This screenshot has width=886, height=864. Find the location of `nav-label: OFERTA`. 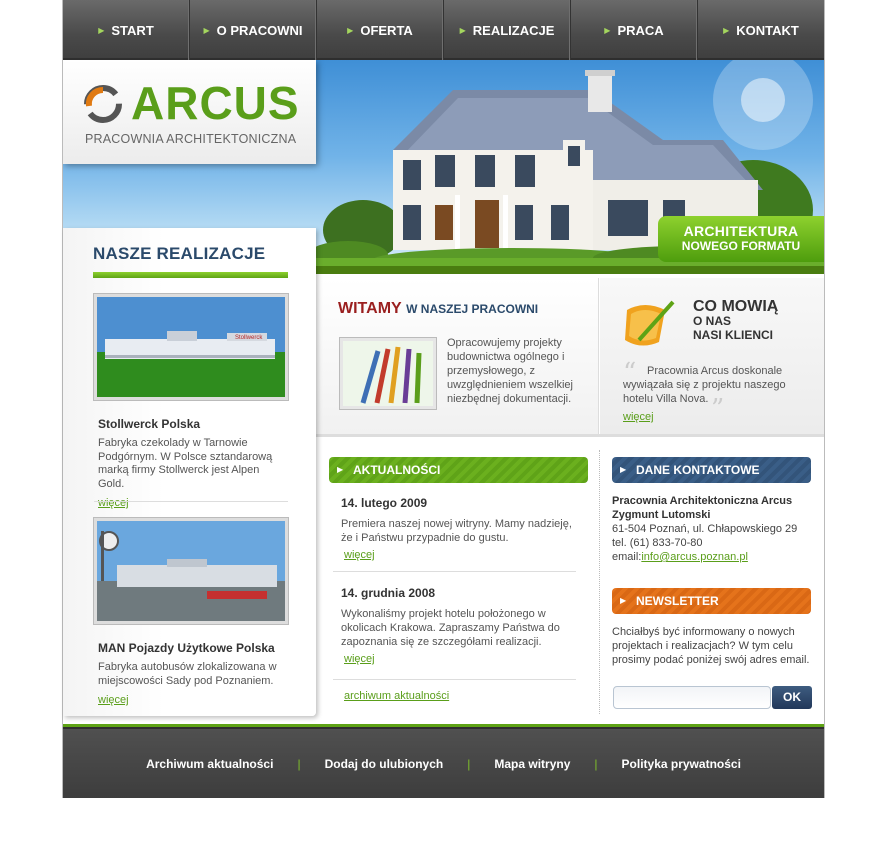

nav-label: OFERTA is located at coordinates (386, 30).